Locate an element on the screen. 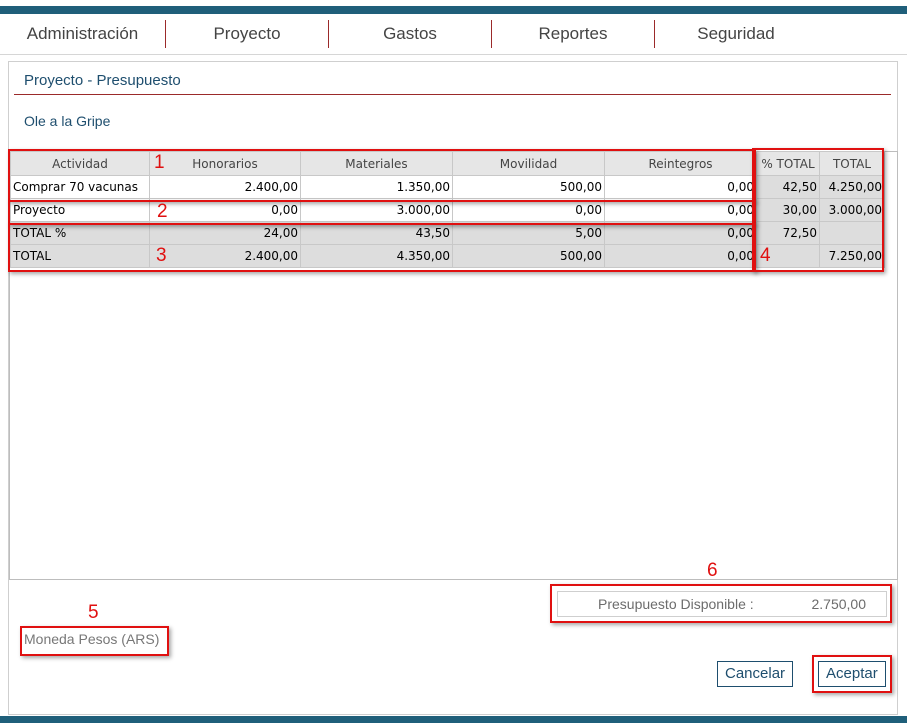 This screenshot has width=907, height=727. annotation-number: 3 is located at coordinates (161, 255).